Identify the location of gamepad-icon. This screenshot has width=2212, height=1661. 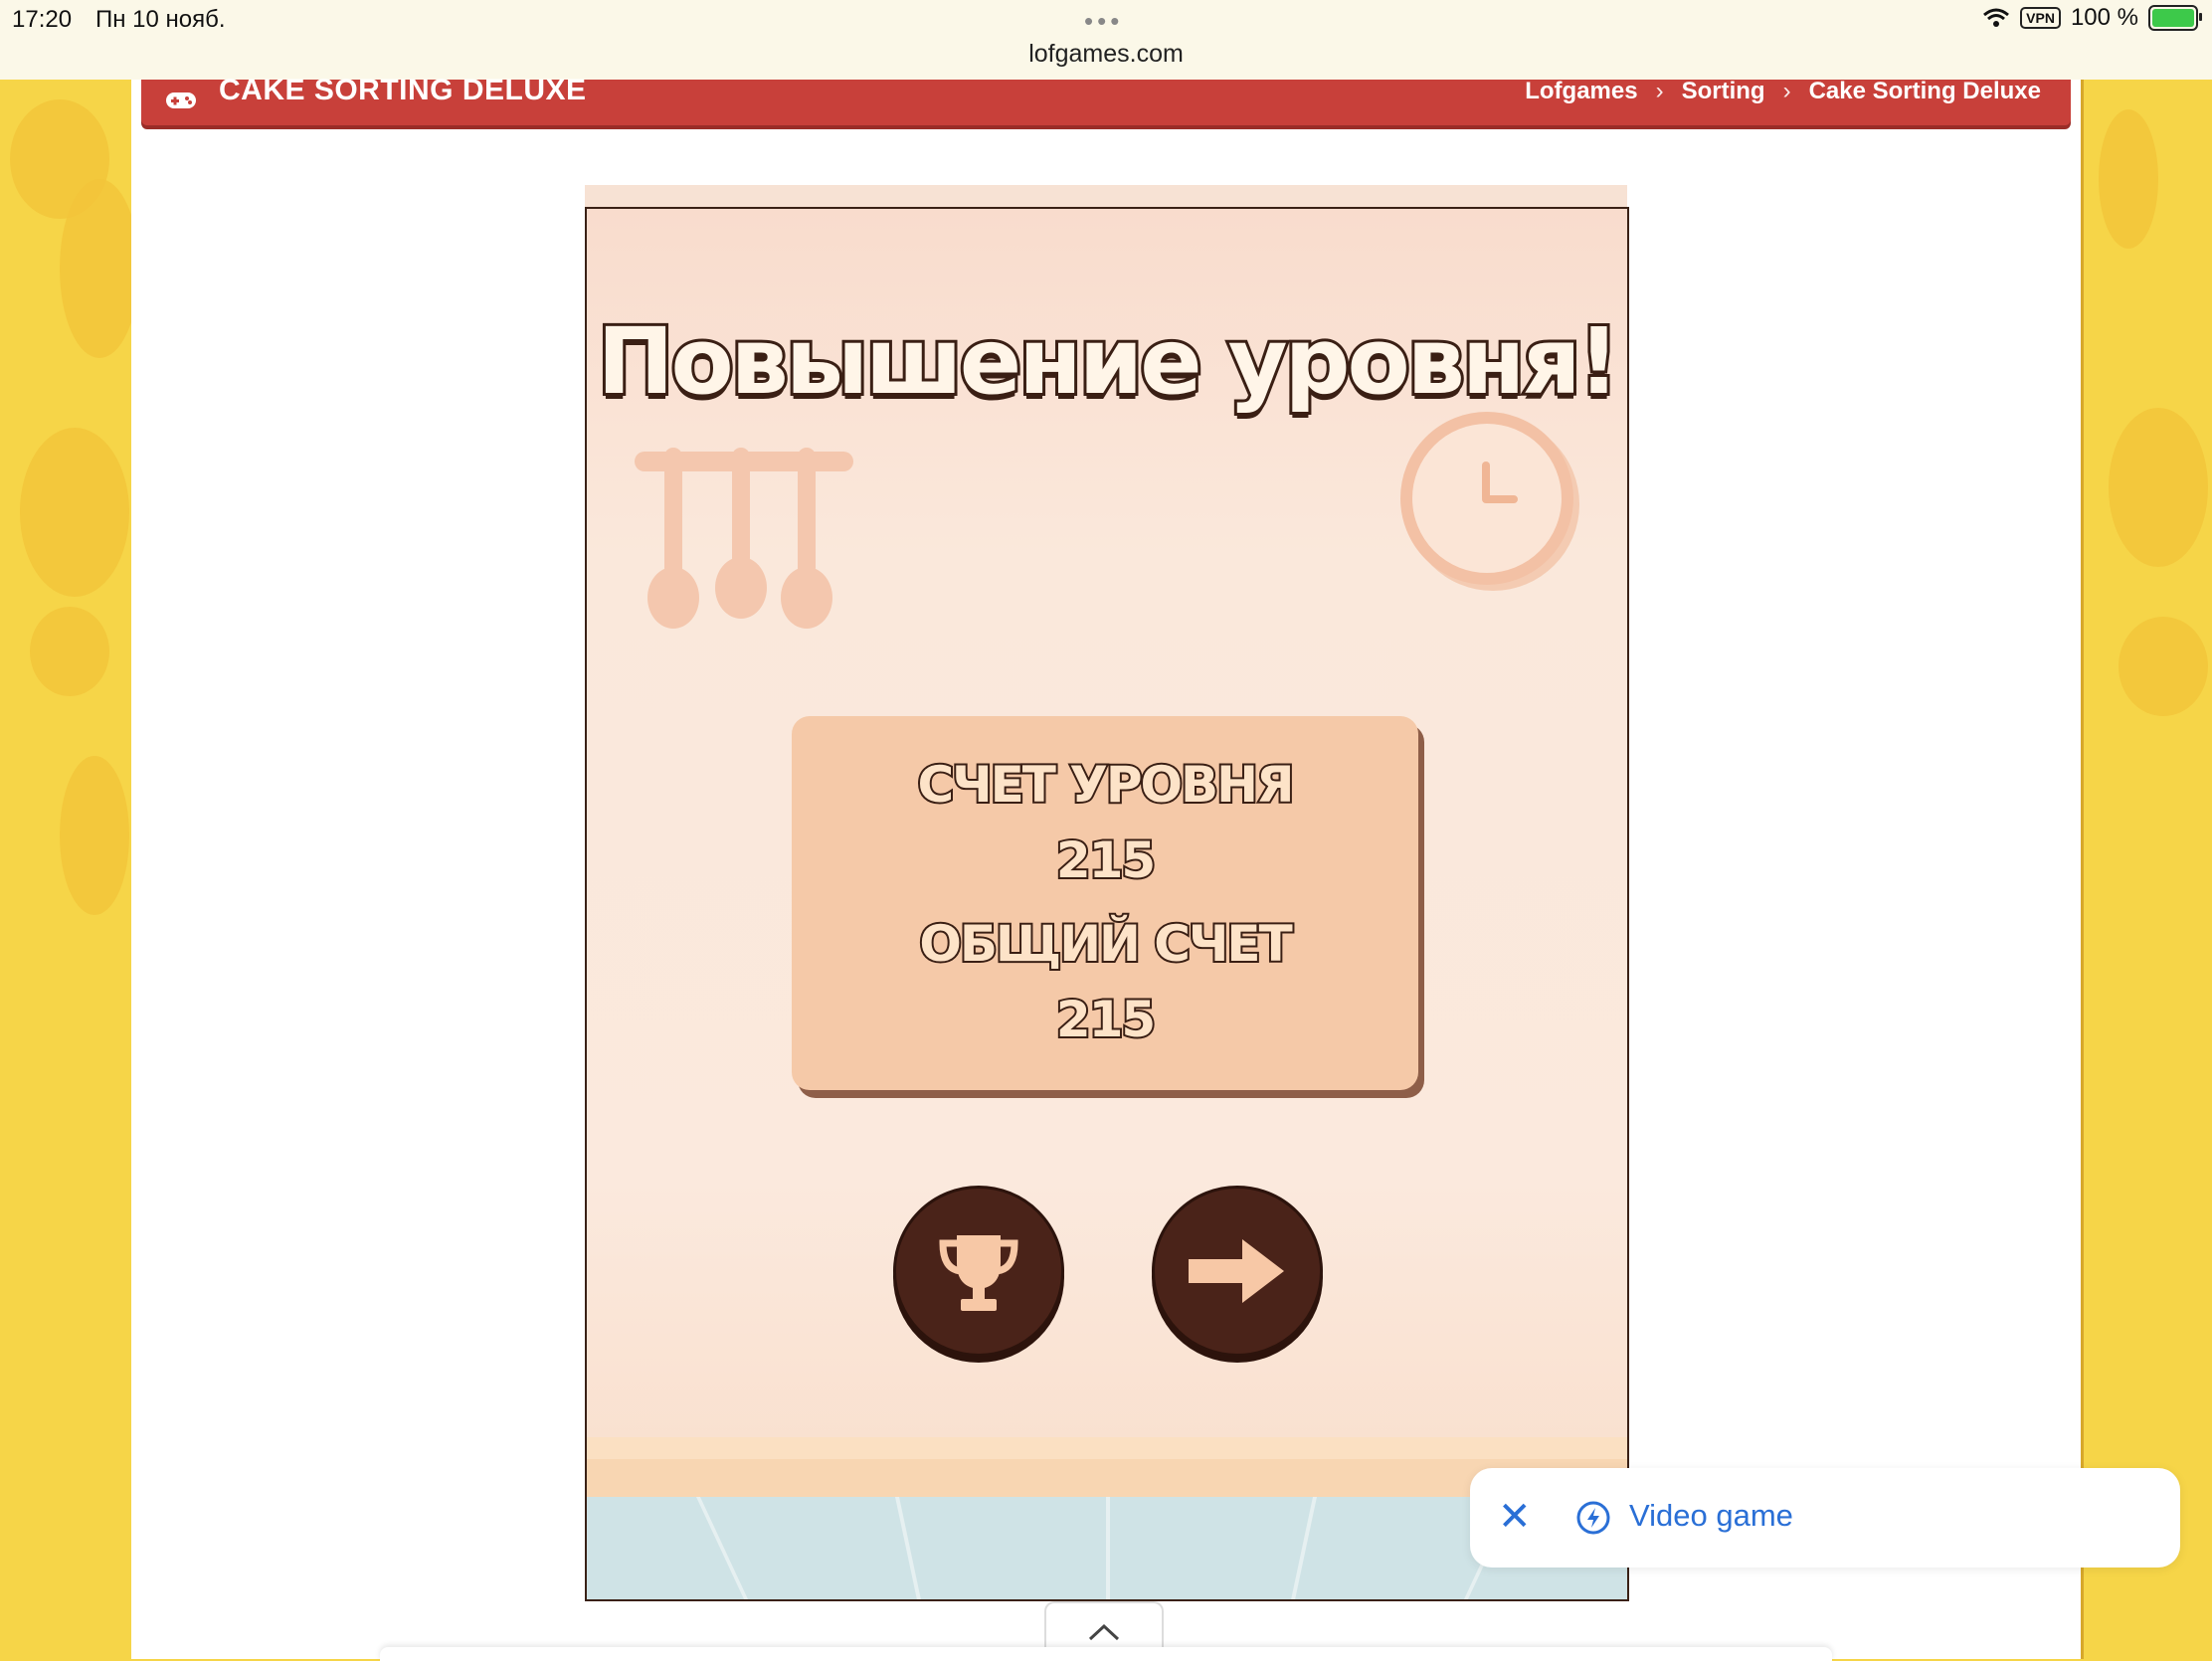
(181, 100).